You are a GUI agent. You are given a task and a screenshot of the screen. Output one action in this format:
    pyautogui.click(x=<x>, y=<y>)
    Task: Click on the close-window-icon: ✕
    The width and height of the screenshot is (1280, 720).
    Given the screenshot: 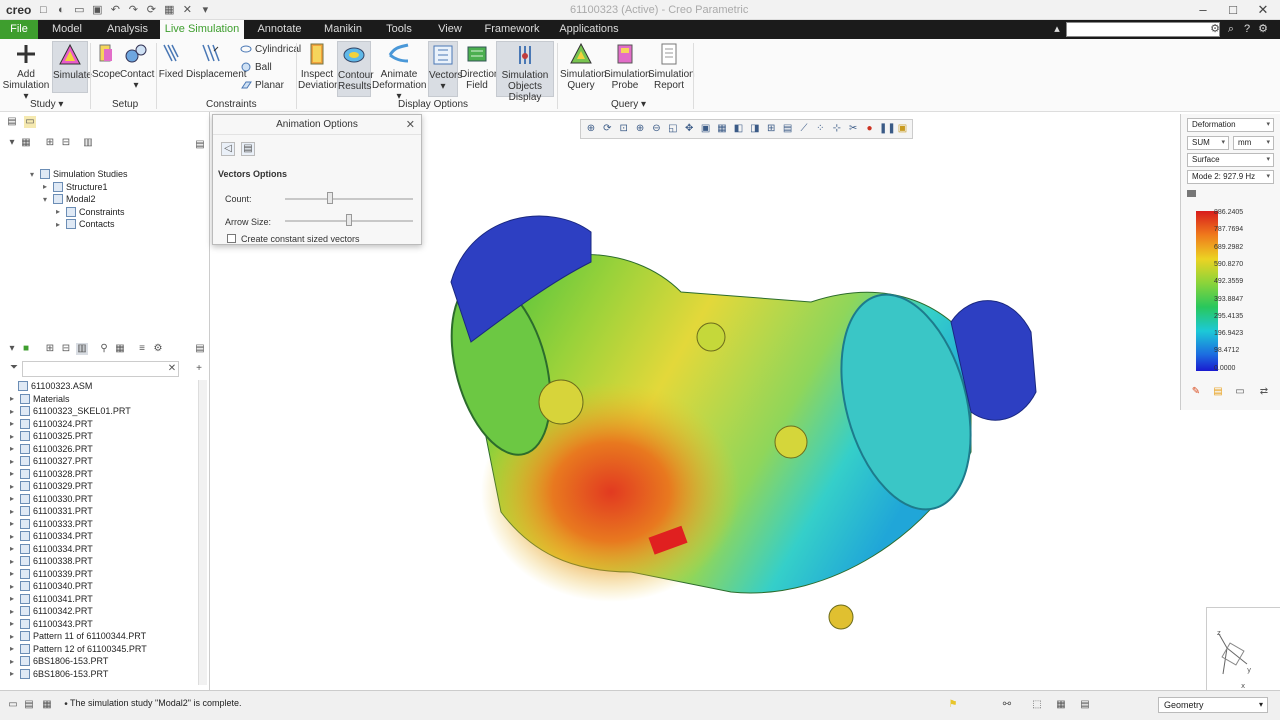 What is the action you would take?
    pyautogui.click(x=187, y=10)
    